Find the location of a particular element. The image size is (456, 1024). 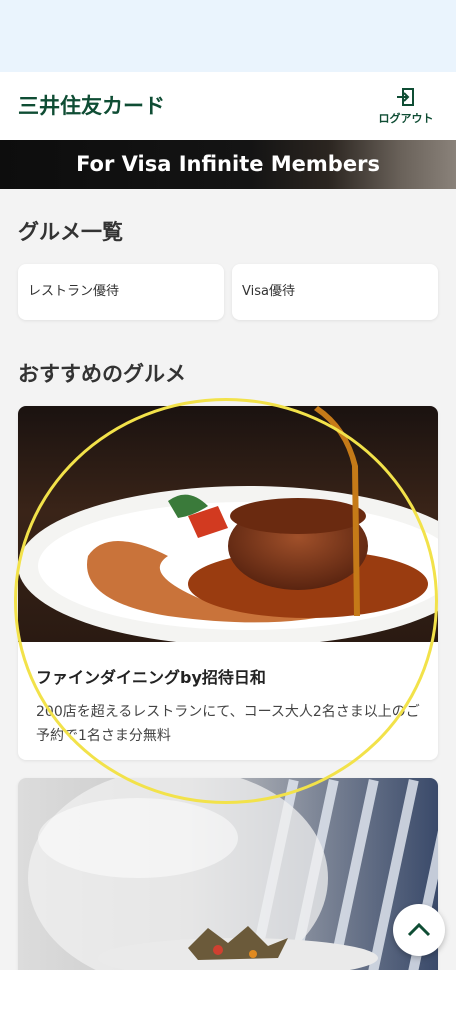

scroll-to-top-button is located at coordinates (419, 930).